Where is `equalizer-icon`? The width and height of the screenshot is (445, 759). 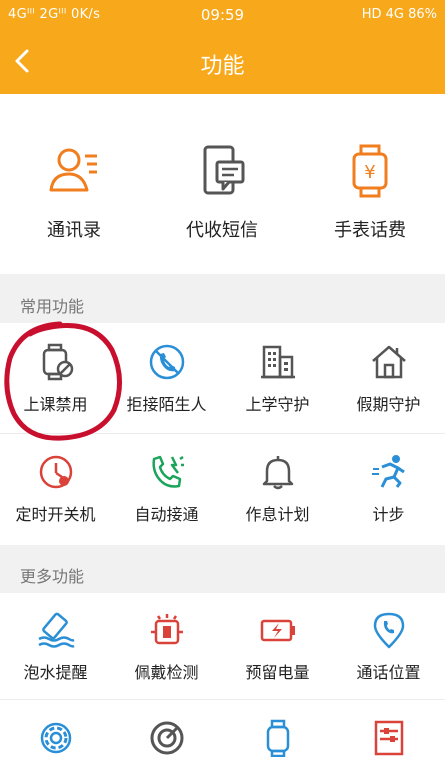
equalizer-icon is located at coordinates (388, 738).